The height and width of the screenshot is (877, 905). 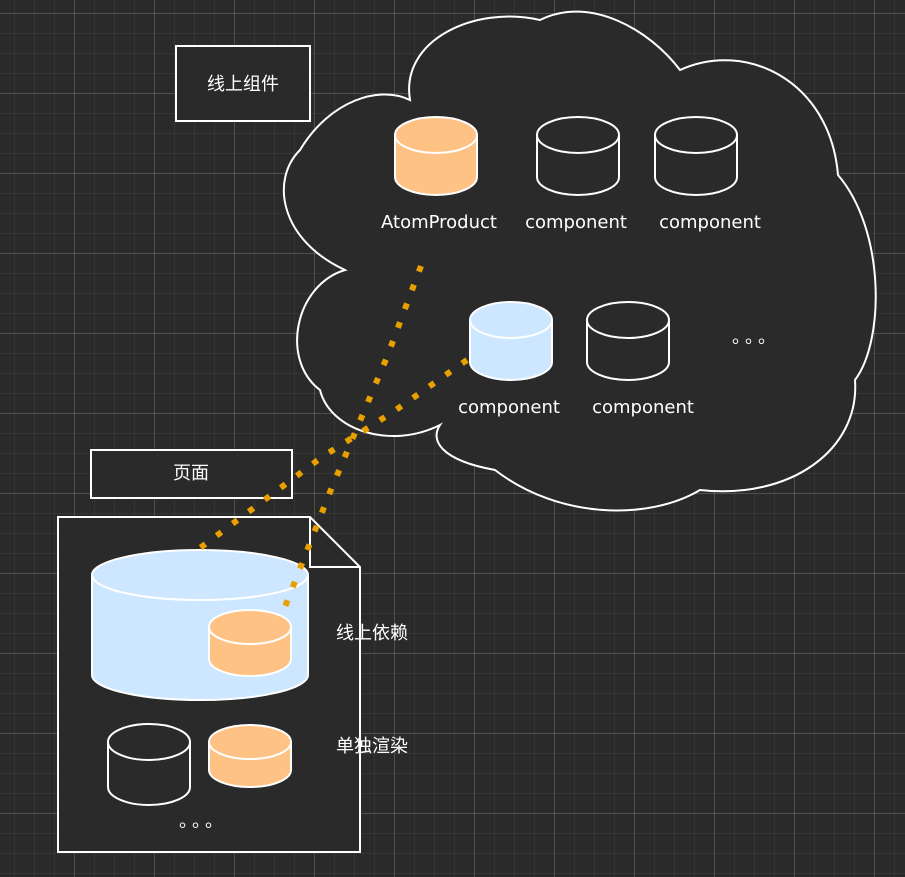 I want to click on cloud-item-label-3: component, so click(x=710, y=222).